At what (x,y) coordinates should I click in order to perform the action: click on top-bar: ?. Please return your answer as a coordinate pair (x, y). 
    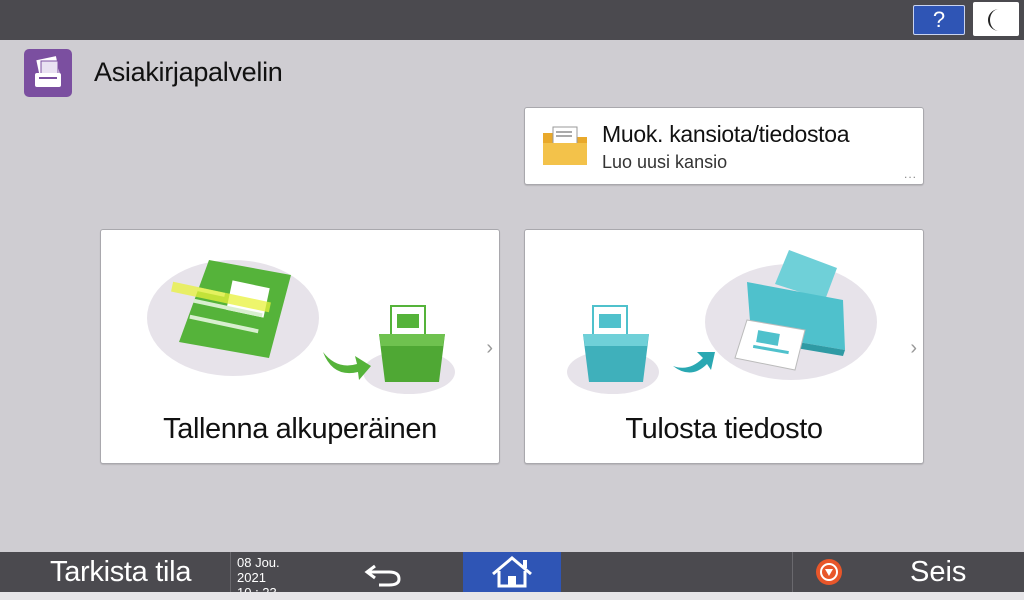
    Looking at the image, I should click on (512, 20).